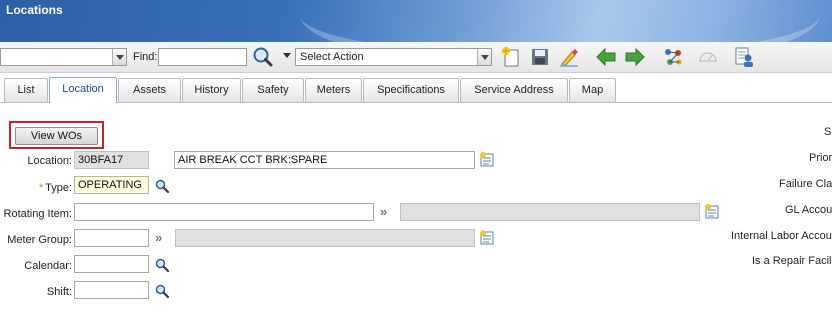  I want to click on calendar-field, so click(111, 264).